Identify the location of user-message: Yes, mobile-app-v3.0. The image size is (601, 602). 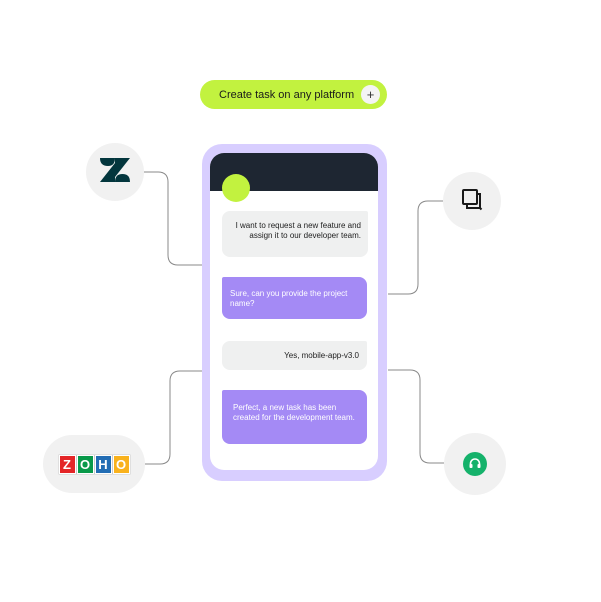
(294, 355).